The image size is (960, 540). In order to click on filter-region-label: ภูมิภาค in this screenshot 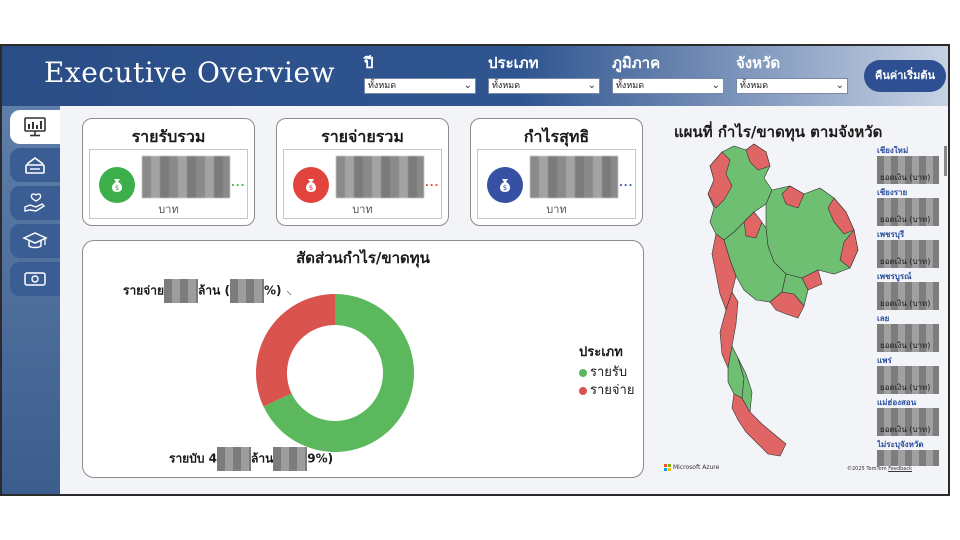, I will do `click(636, 63)`.